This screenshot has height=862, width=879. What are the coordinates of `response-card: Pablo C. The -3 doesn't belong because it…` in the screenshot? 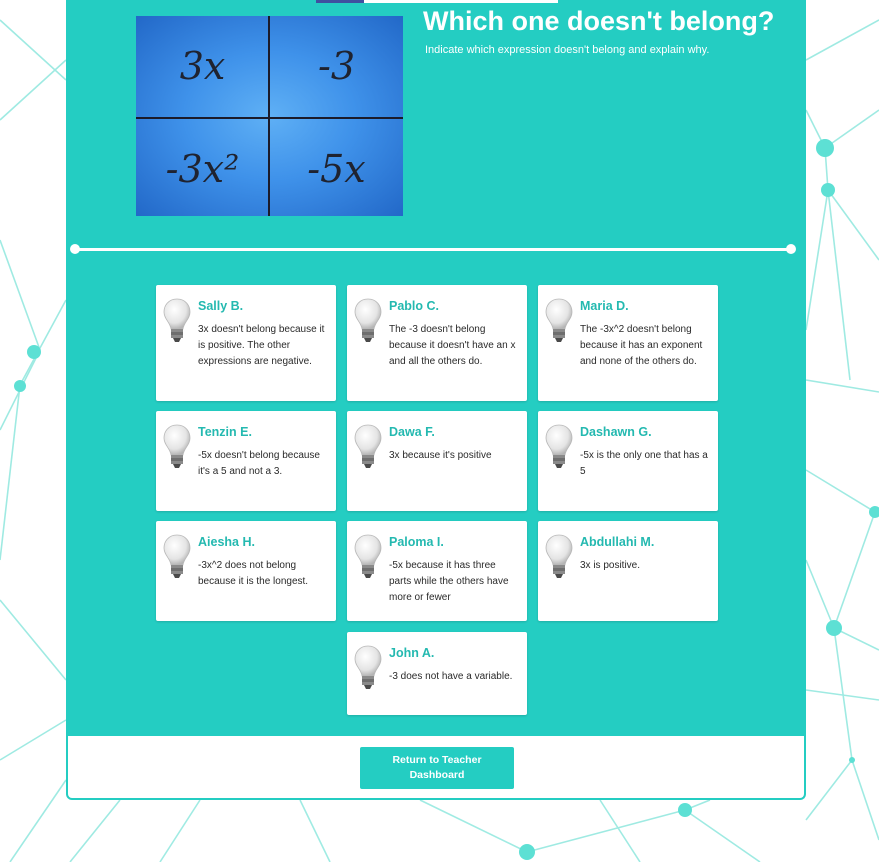 It's located at (437, 343).